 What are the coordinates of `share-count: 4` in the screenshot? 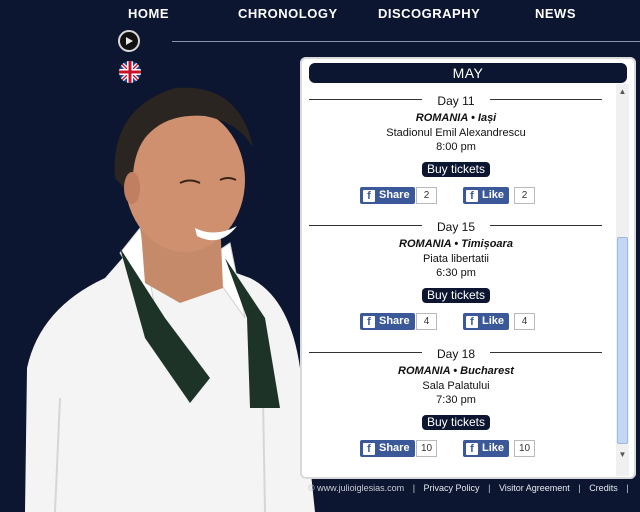 It's located at (426, 321).